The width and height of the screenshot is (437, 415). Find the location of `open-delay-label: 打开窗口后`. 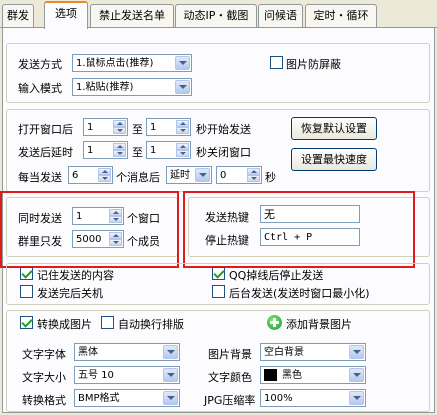

open-delay-label: 打开窗口后 is located at coordinates (45, 129).